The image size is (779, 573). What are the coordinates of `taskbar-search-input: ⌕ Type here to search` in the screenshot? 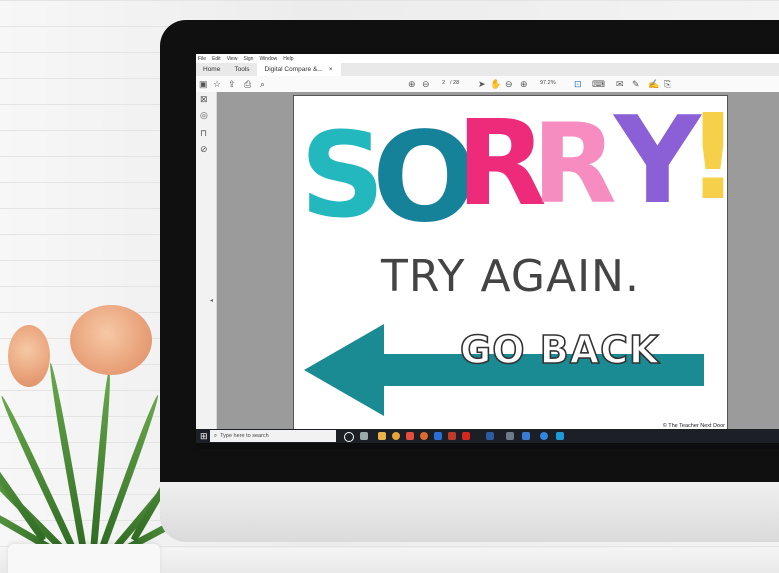 It's located at (273, 436).